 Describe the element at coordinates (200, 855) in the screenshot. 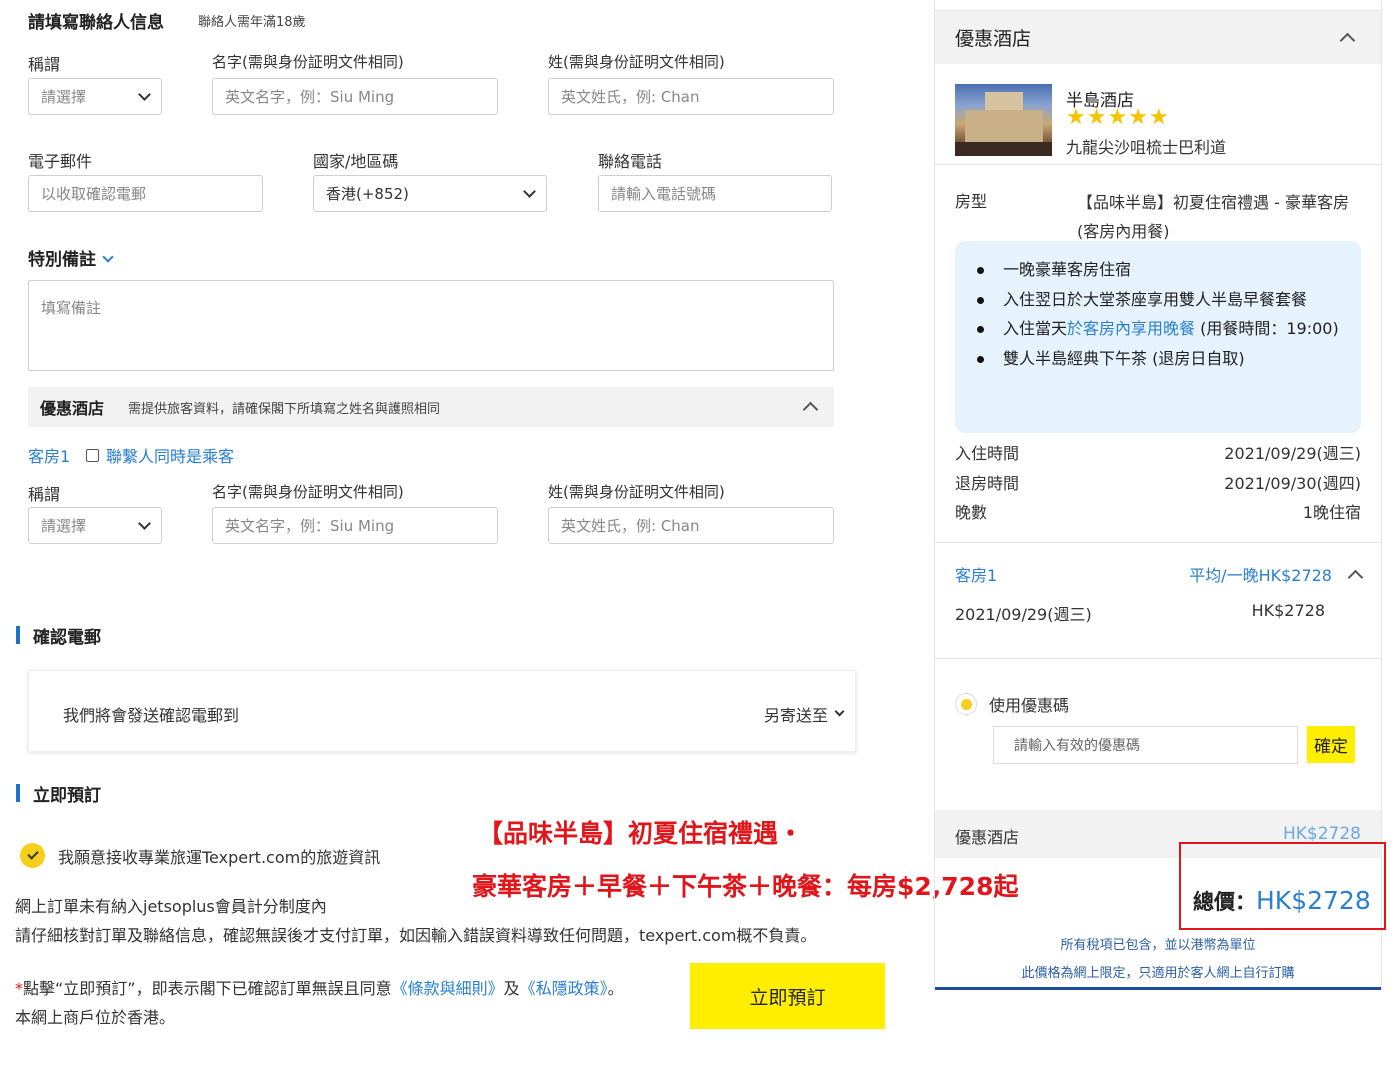

I see `newsletter-checkbox: 我願意接收專業旅運Texpert.com的旅遊資訊` at that location.